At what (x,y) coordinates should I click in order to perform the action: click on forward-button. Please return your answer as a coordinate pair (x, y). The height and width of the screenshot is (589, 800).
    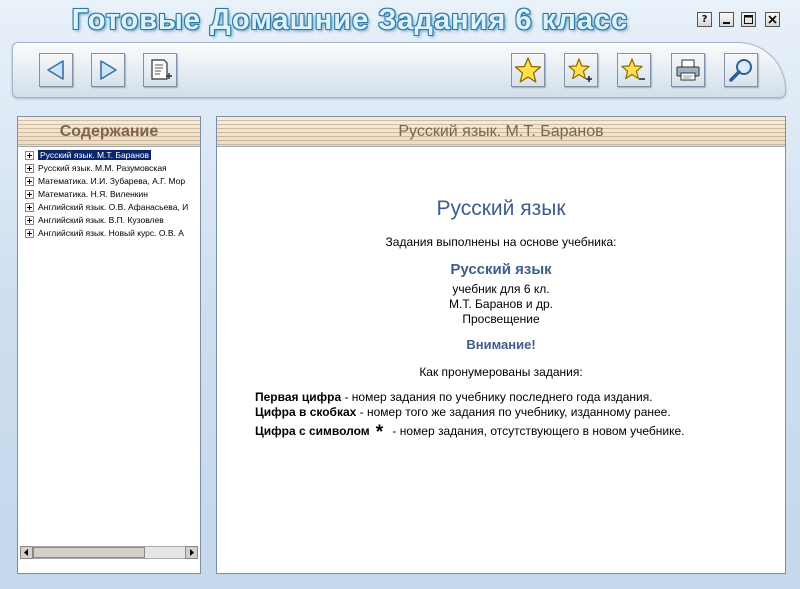
    Looking at the image, I should click on (108, 70).